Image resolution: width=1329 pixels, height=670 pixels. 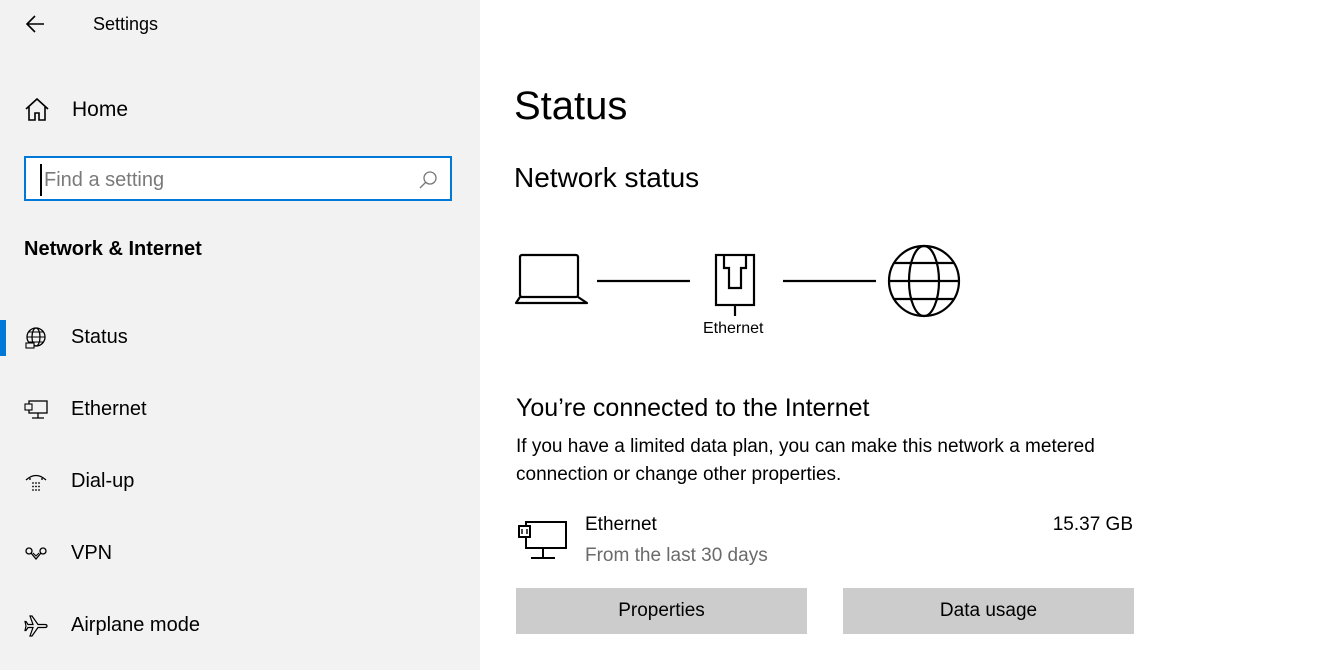 What do you see at coordinates (37, 109) in the screenshot?
I see `home-icon` at bounding box center [37, 109].